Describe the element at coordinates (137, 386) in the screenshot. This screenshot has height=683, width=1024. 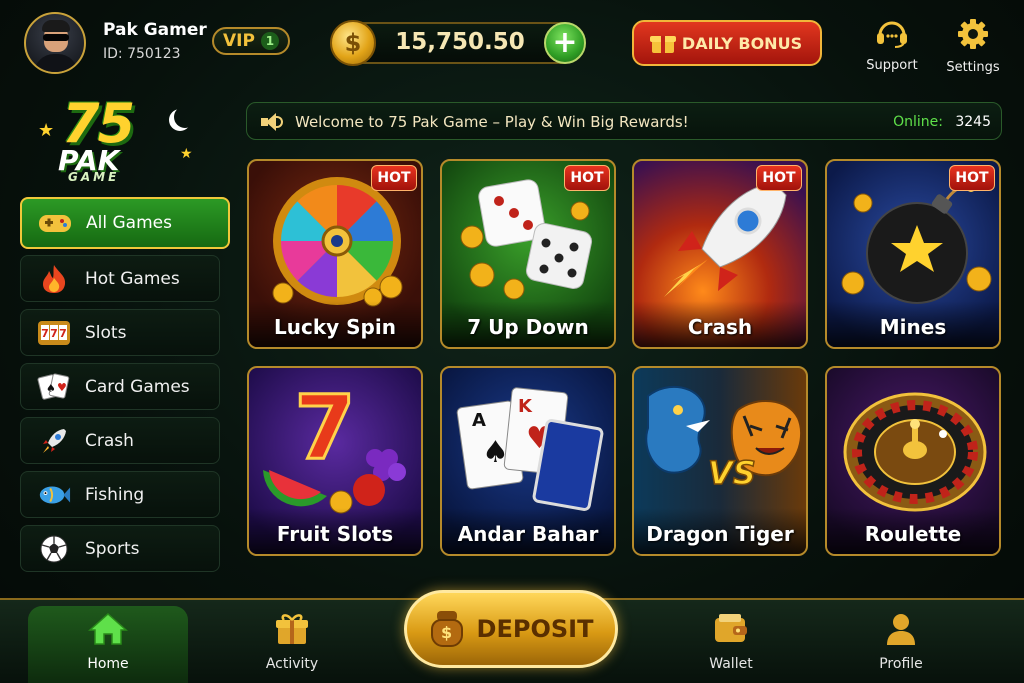
I see `sidebar-item-label: Card Games` at that location.